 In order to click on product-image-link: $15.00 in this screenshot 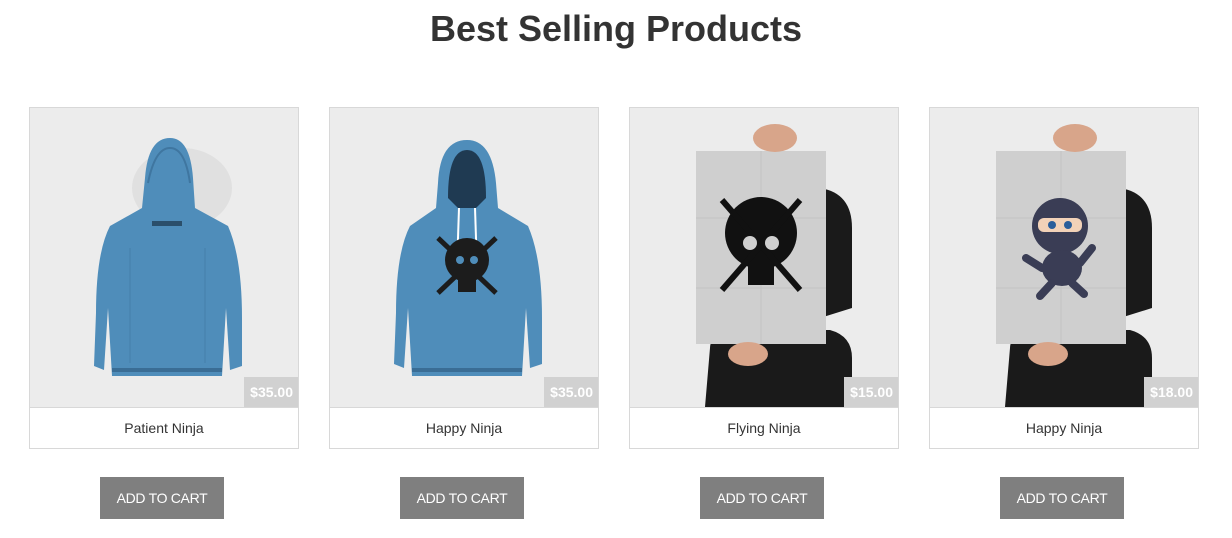, I will do `click(764, 257)`.